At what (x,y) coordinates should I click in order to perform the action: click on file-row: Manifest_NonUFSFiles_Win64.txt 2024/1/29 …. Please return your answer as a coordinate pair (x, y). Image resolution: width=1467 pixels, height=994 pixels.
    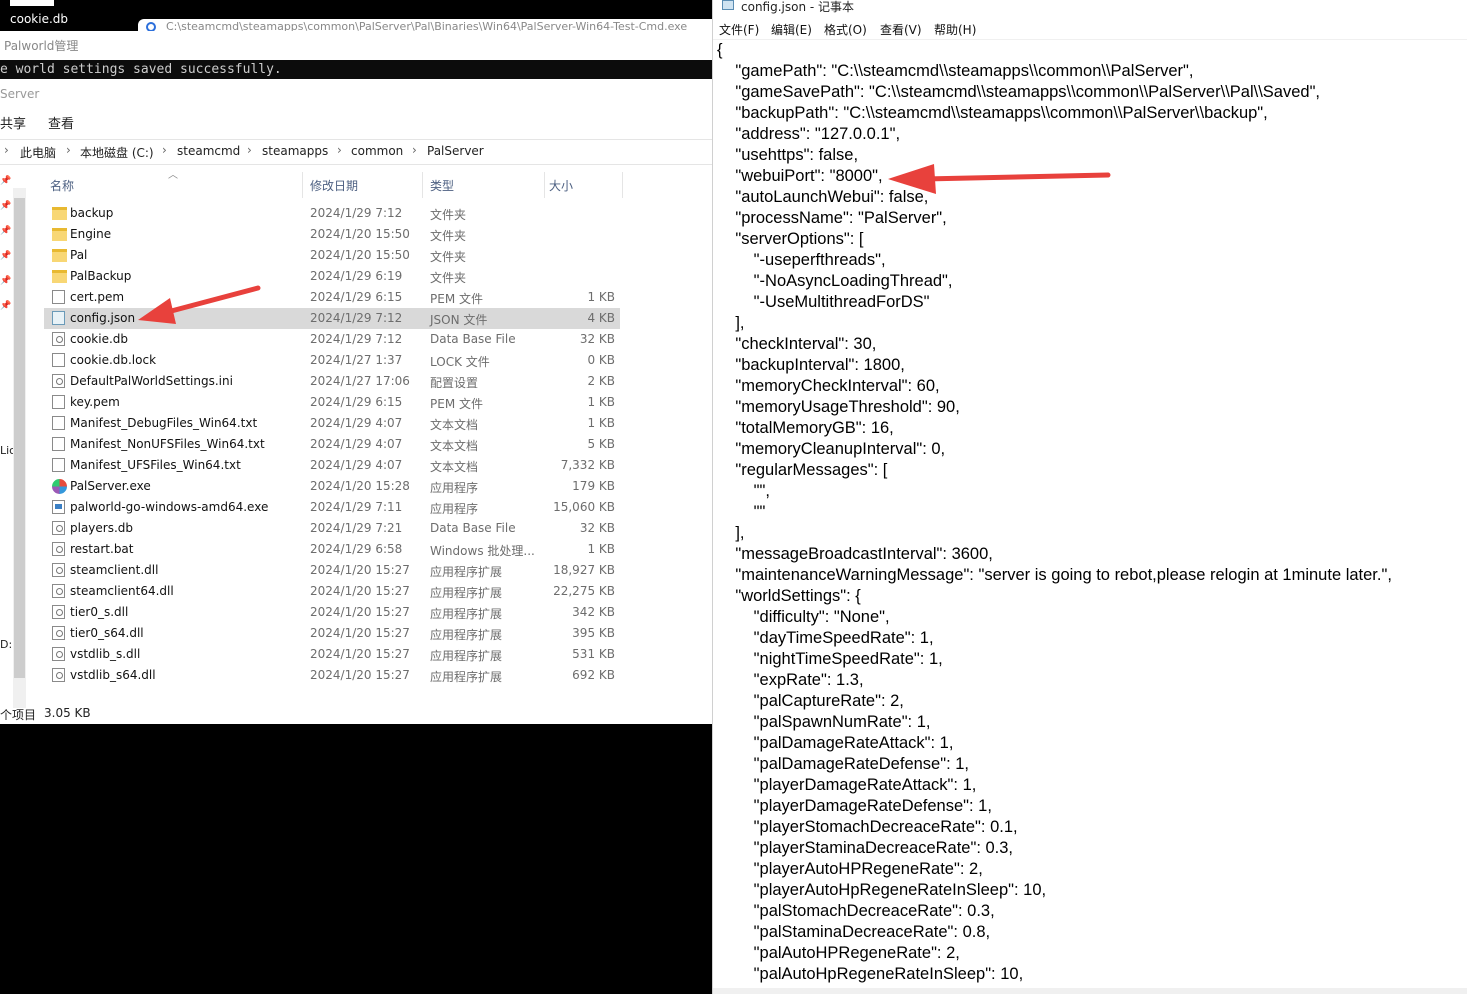
    Looking at the image, I should click on (332, 444).